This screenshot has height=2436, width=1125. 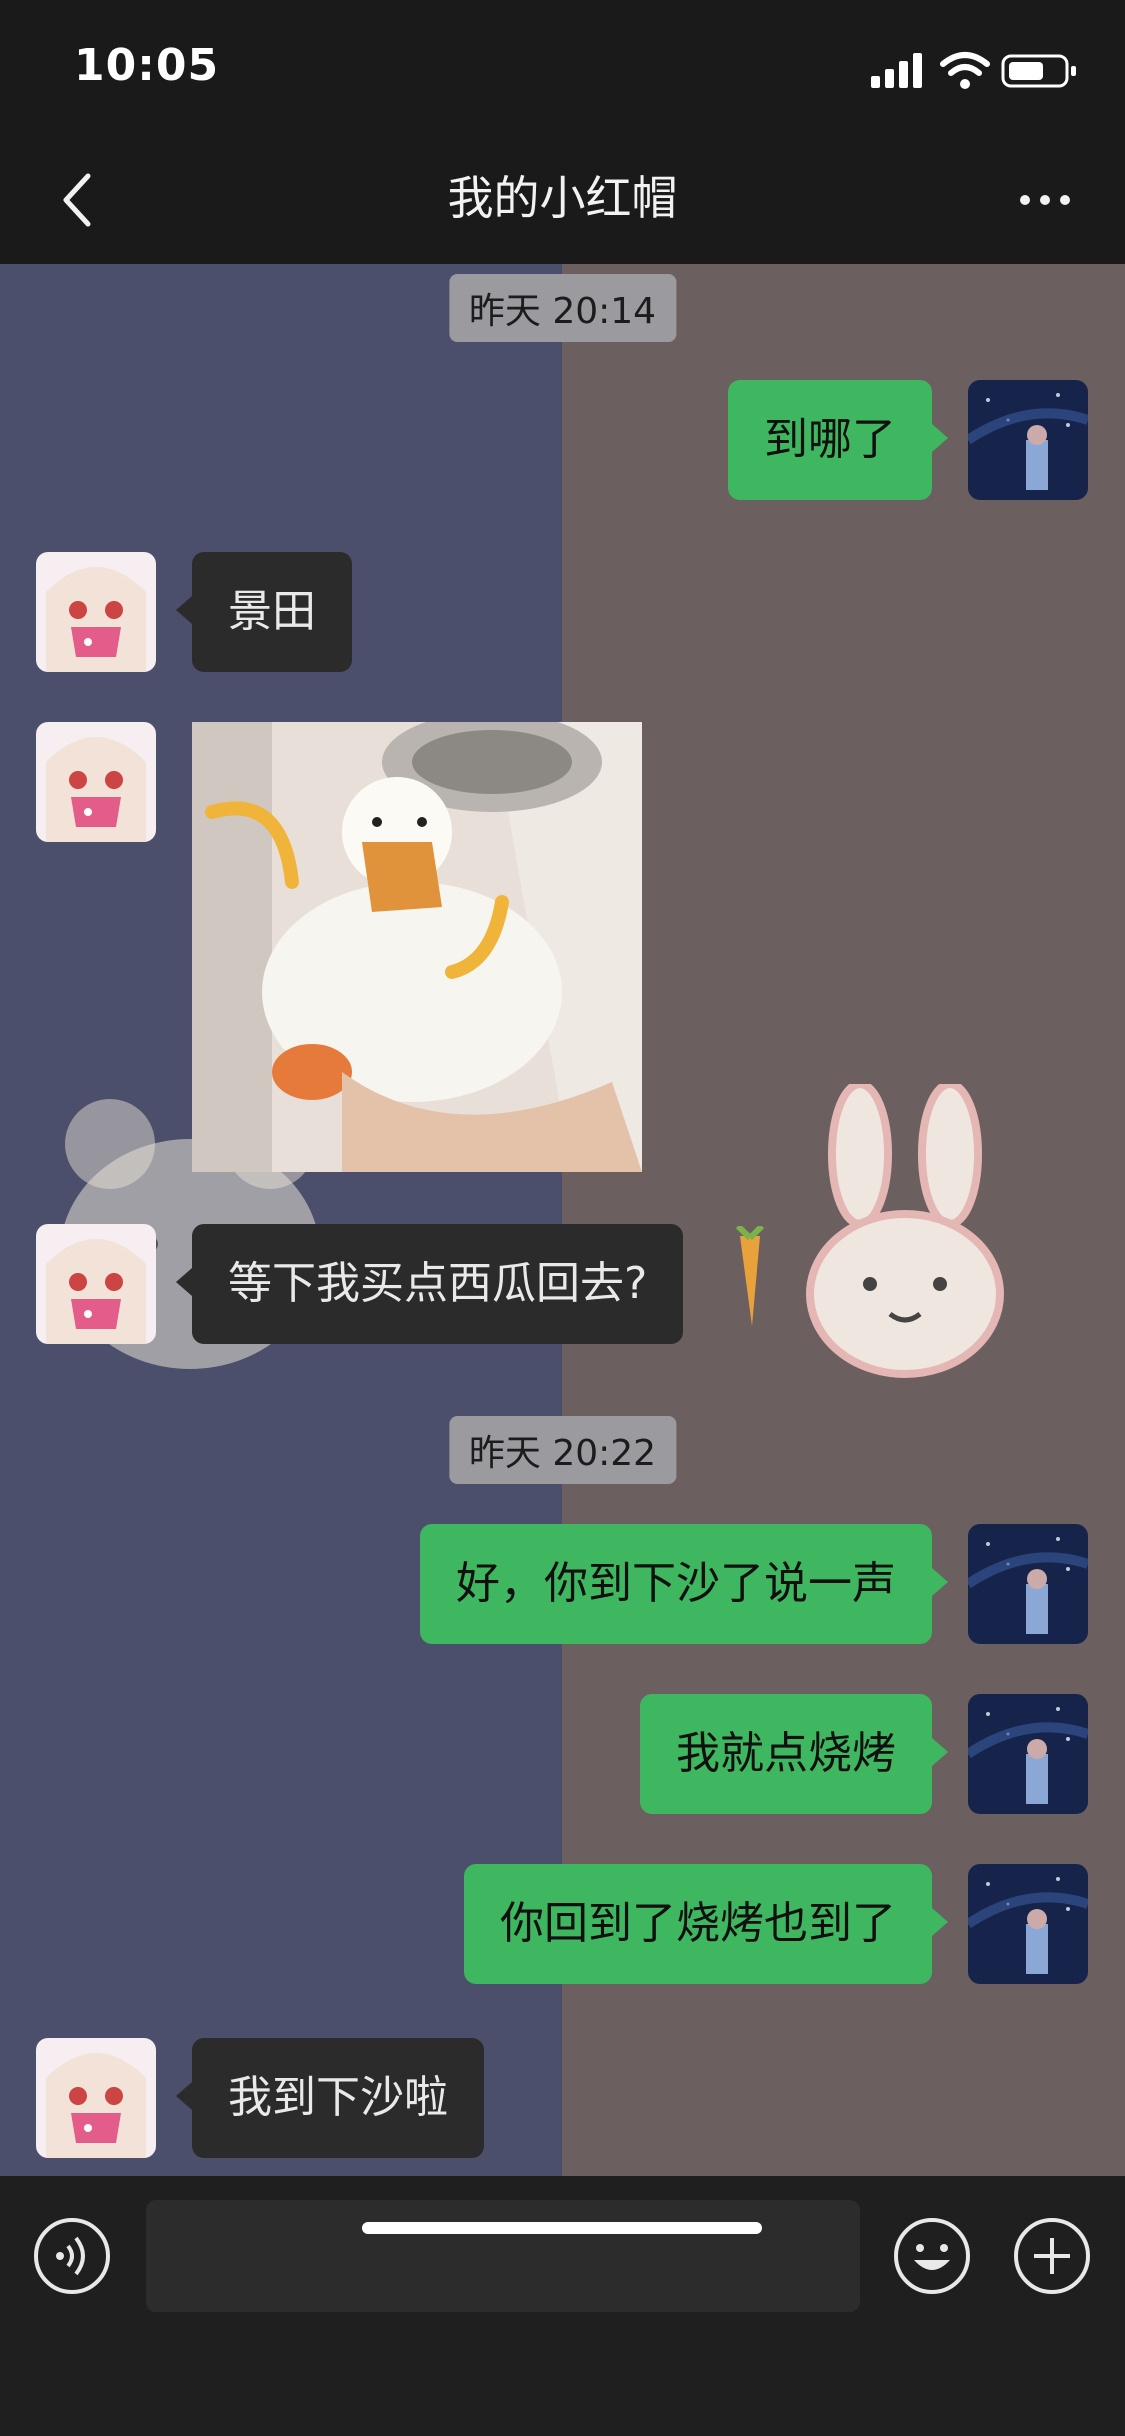 I want to click on carrot-sticker-icon, so click(x=750, y=1276).